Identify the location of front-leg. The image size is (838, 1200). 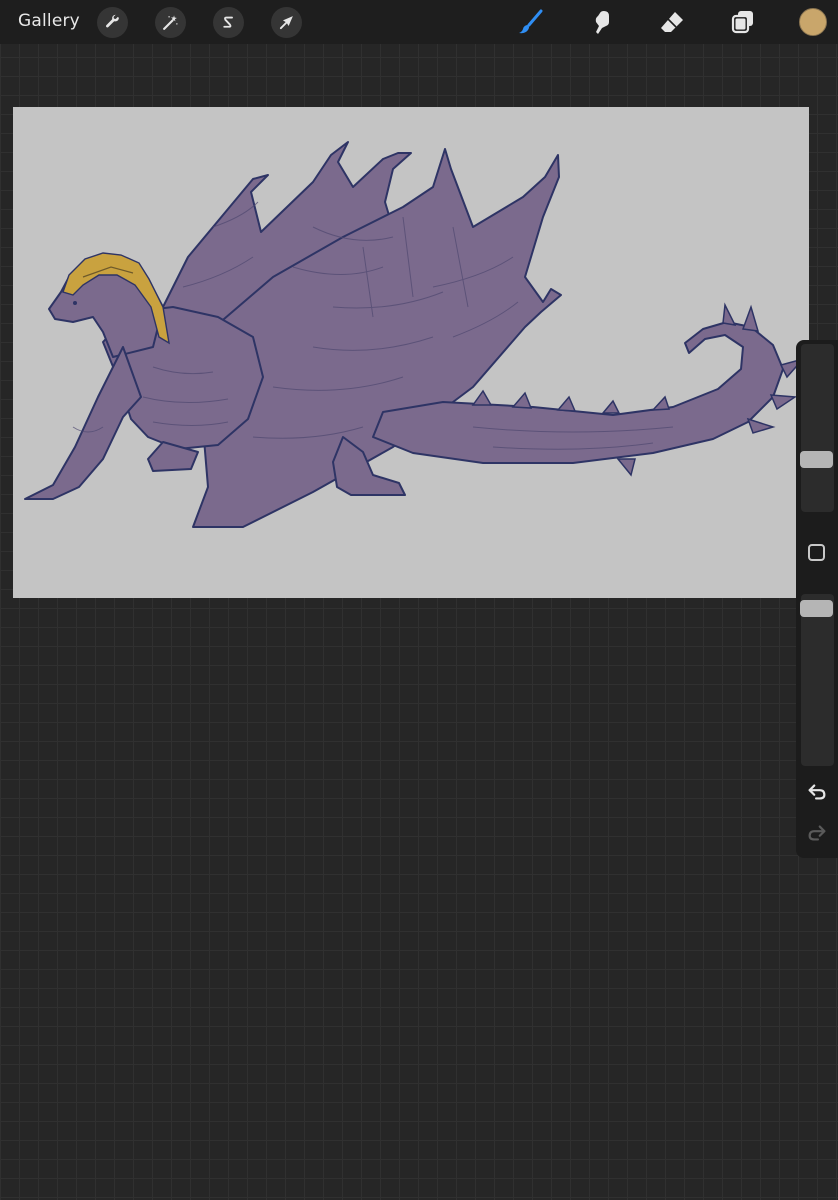
(83, 423).